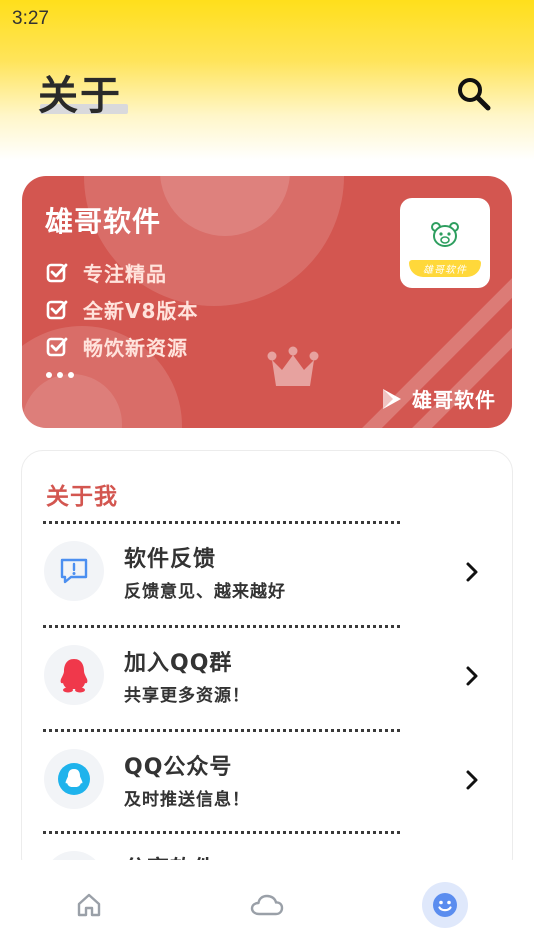 The image size is (534, 949). What do you see at coordinates (125, 274) in the screenshot?
I see `feature-label: 专注精品` at bounding box center [125, 274].